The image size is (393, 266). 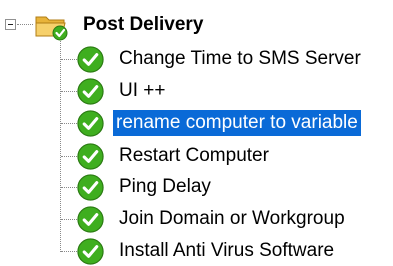 What do you see at coordinates (237, 123) in the screenshot?
I see `tree-item-label: rename computer to variable` at bounding box center [237, 123].